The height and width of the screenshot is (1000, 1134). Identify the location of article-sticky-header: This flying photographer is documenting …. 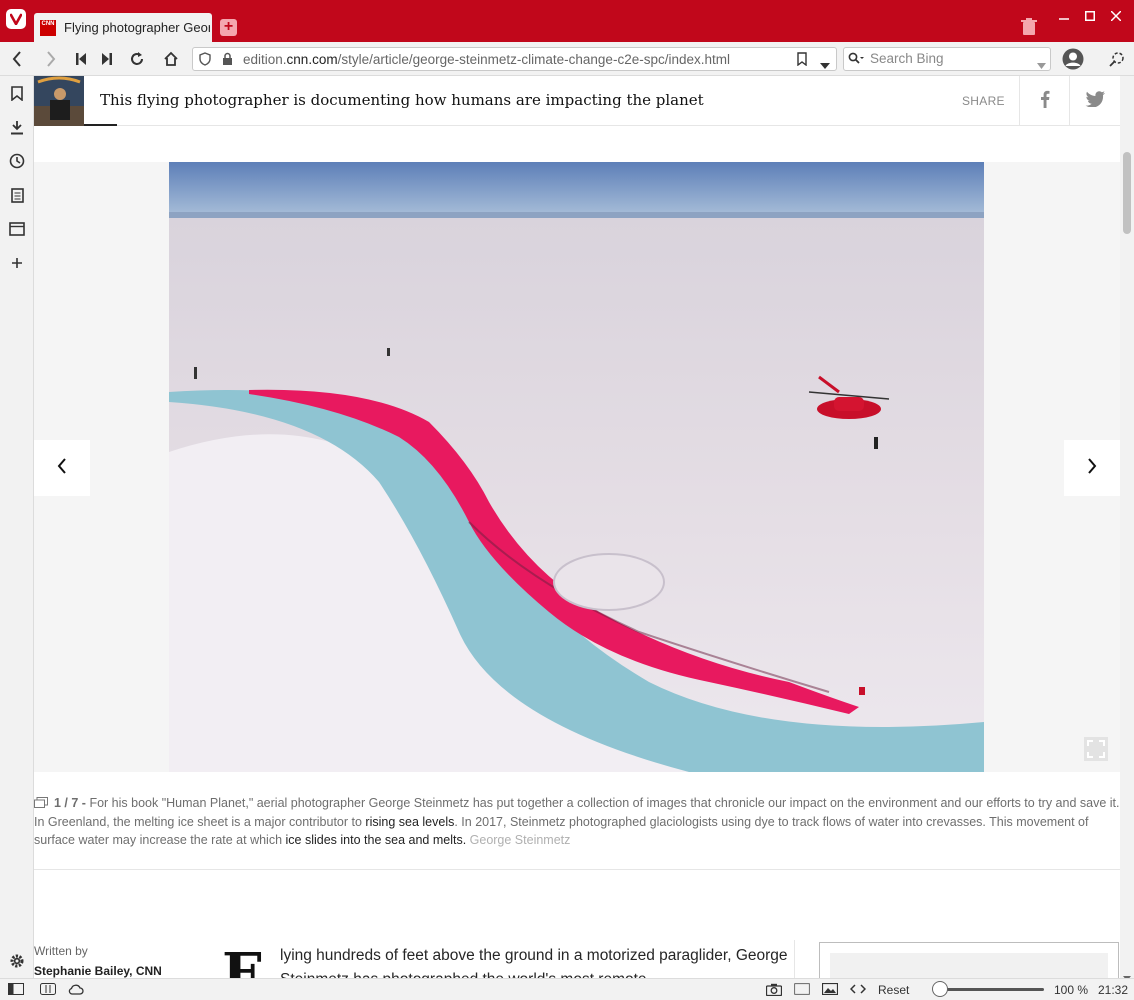
(577, 101).